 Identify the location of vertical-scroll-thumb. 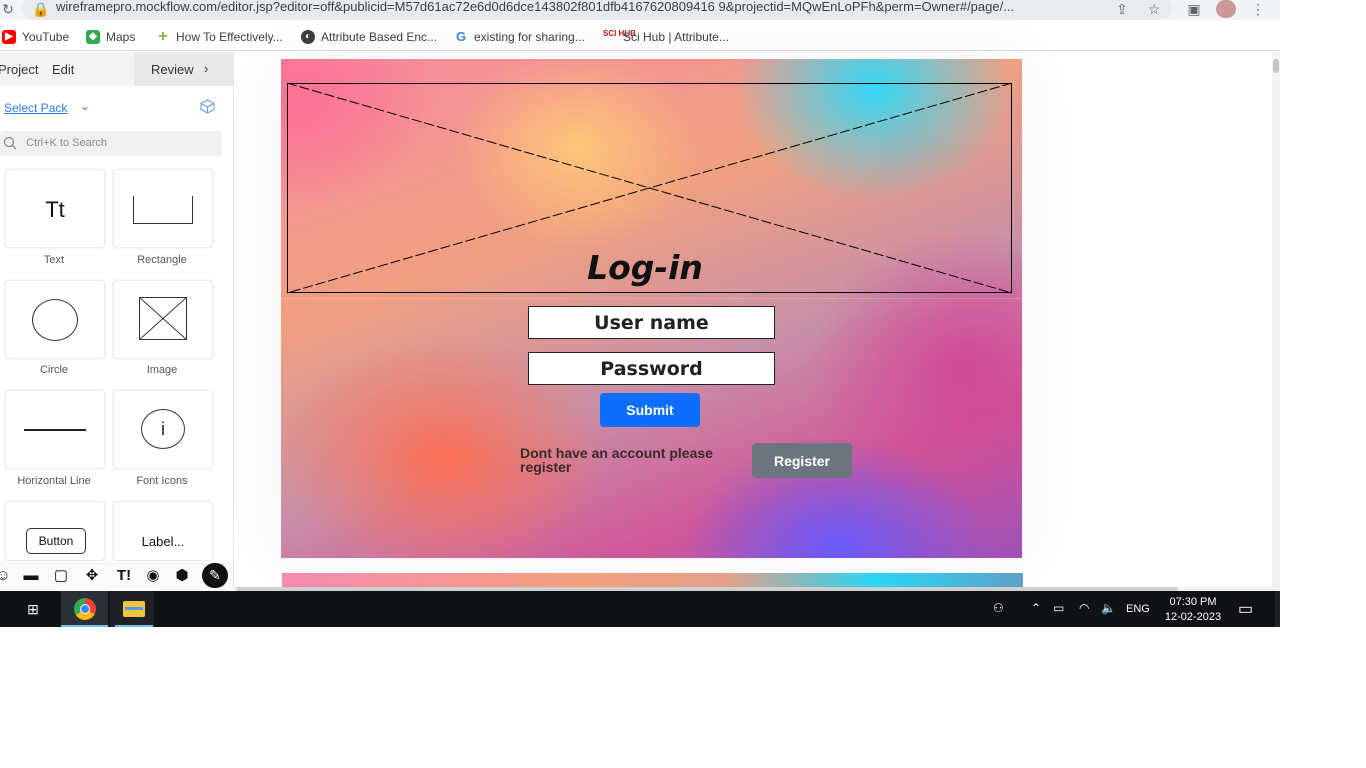
(1276, 66).